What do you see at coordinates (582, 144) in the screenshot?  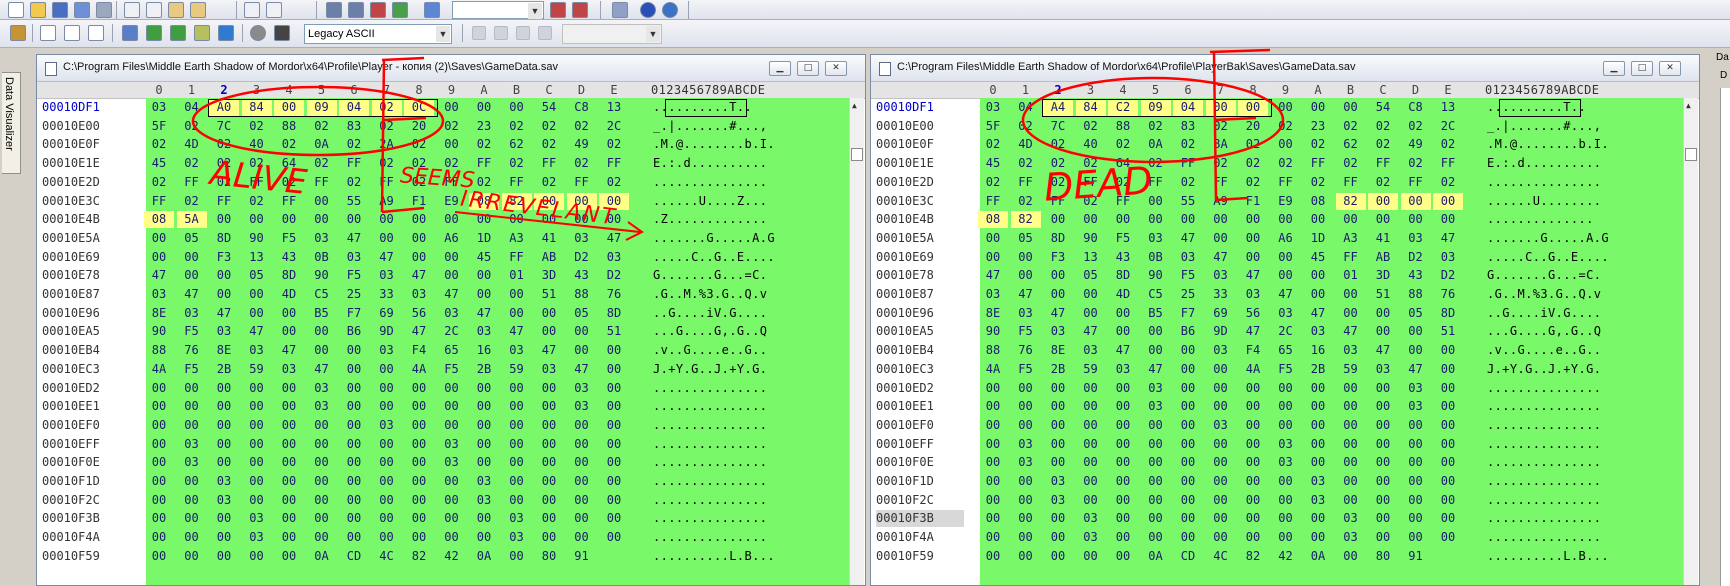 I see `hex-byte: 49` at bounding box center [582, 144].